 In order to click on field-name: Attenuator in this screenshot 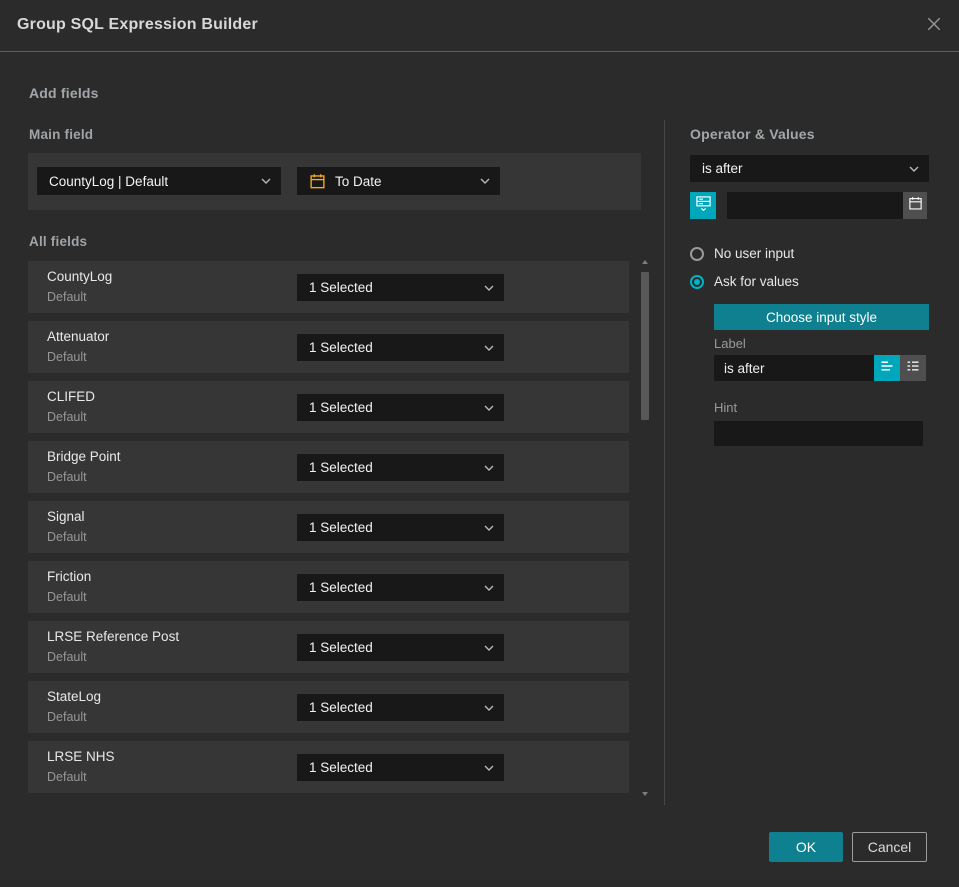, I will do `click(78, 336)`.